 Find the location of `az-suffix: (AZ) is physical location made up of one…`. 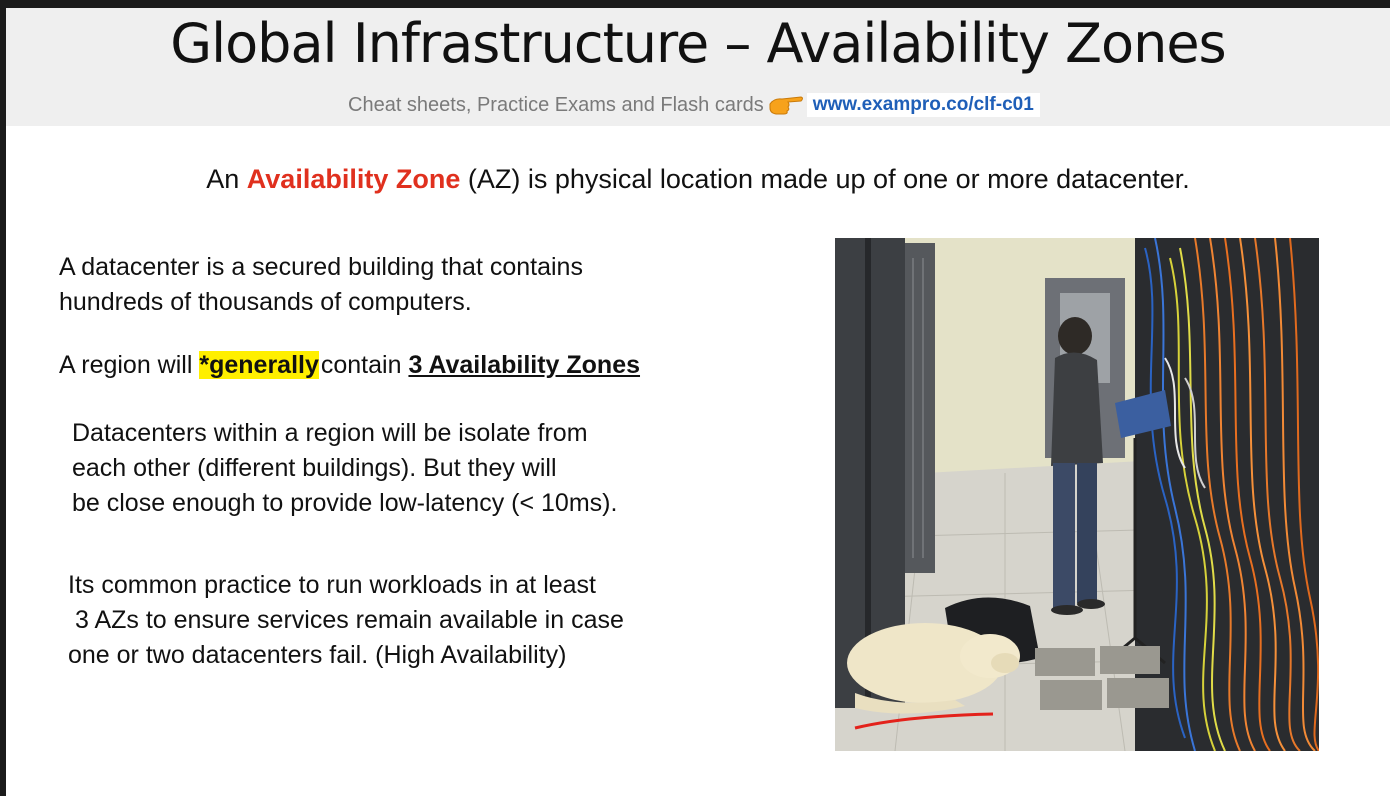

az-suffix: (AZ) is physical location made up of one… is located at coordinates (828, 179).